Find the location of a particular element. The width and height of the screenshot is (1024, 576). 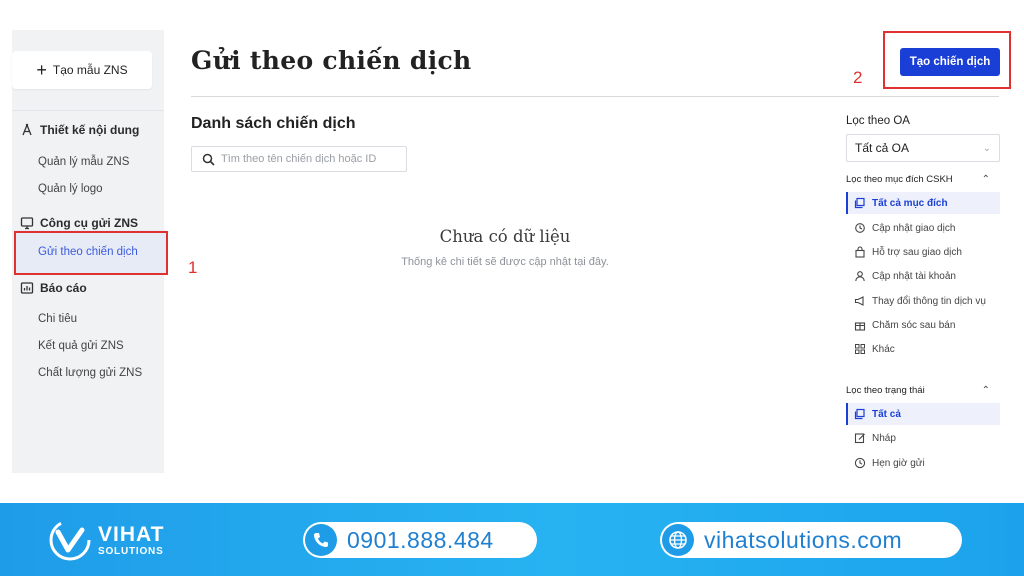

annotation-number-1: 1 is located at coordinates (193, 267).